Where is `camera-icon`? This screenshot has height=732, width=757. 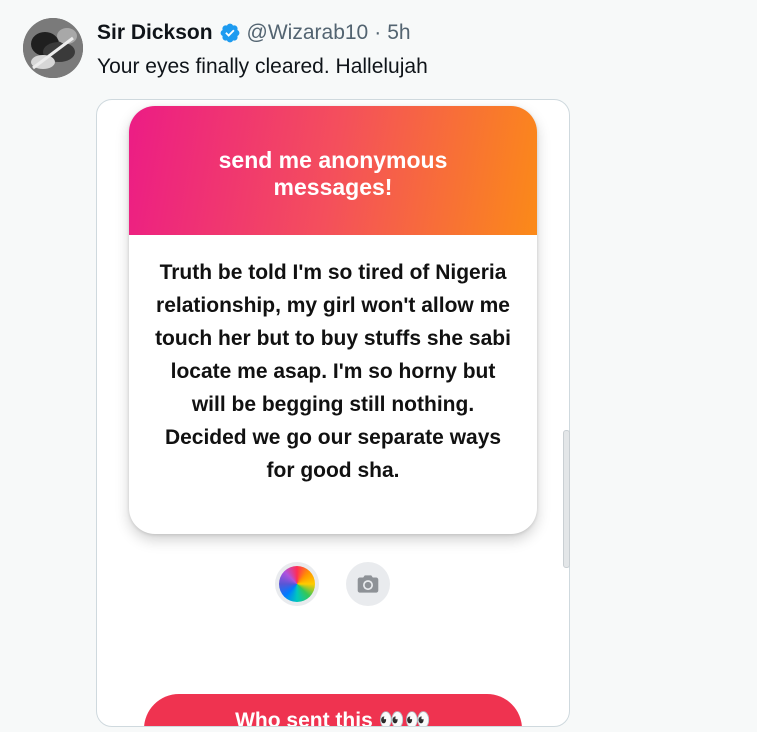
camera-icon is located at coordinates (368, 584).